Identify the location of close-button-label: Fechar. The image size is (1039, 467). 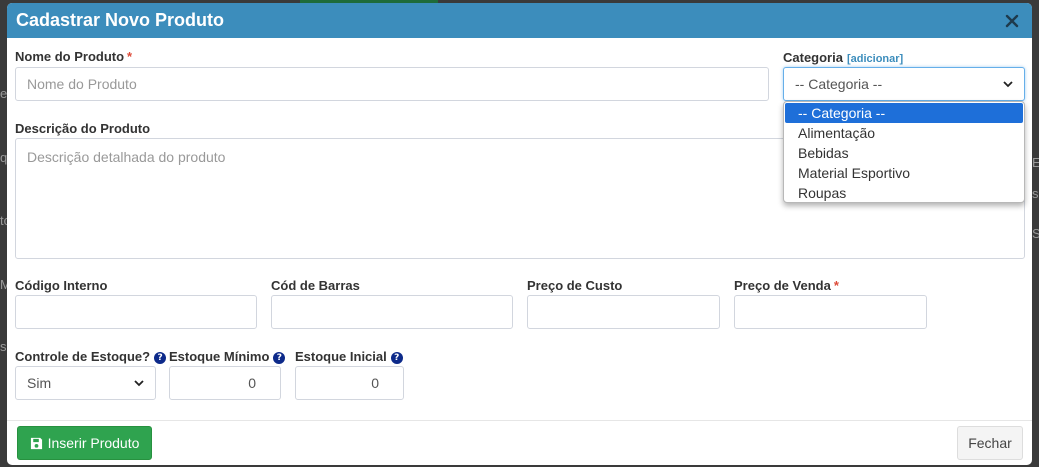
(990, 443).